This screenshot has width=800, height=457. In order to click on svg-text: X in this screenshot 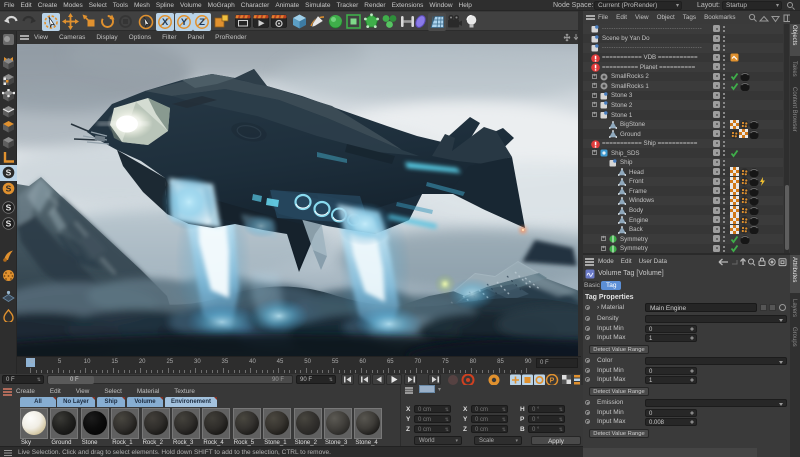, I will do `click(165, 22)`.